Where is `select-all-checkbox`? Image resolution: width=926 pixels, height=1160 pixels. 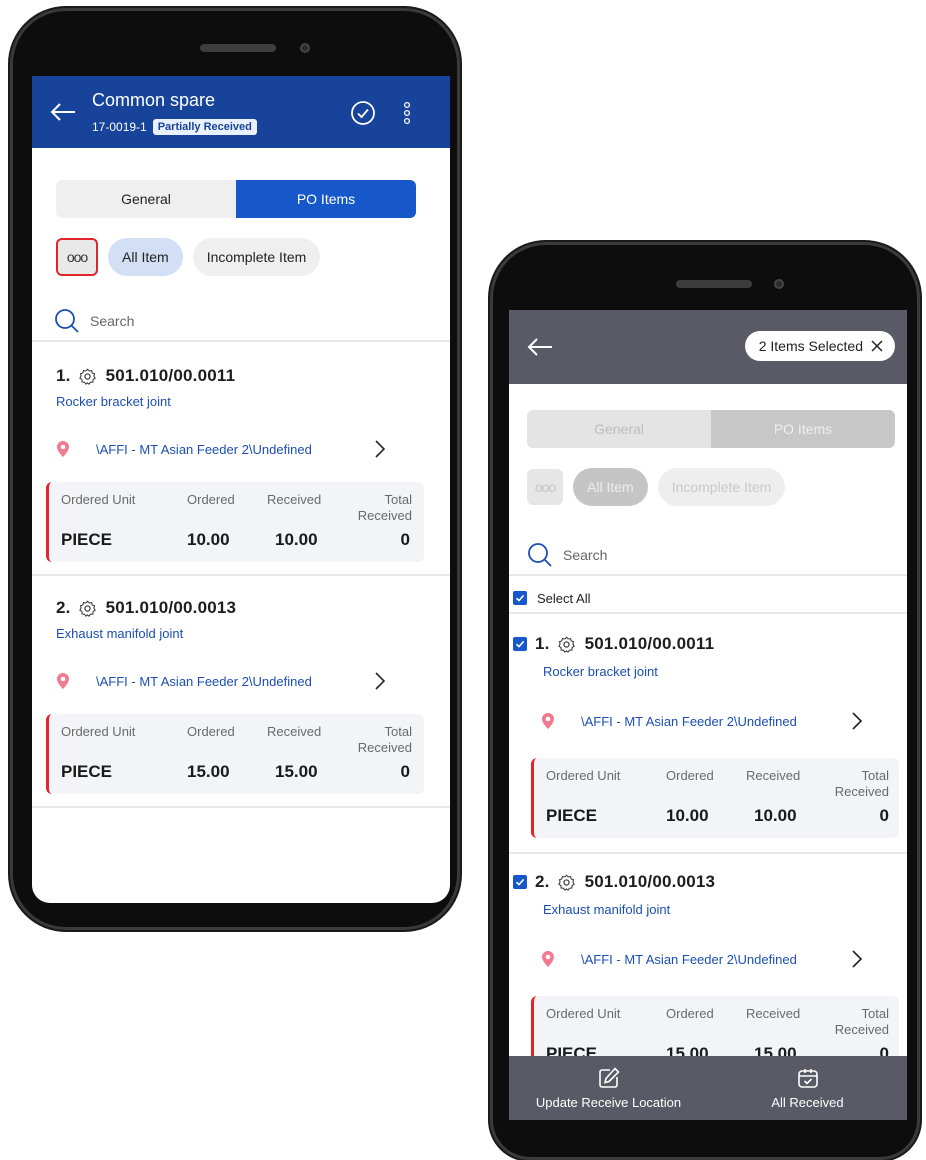
select-all-checkbox is located at coordinates (520, 598).